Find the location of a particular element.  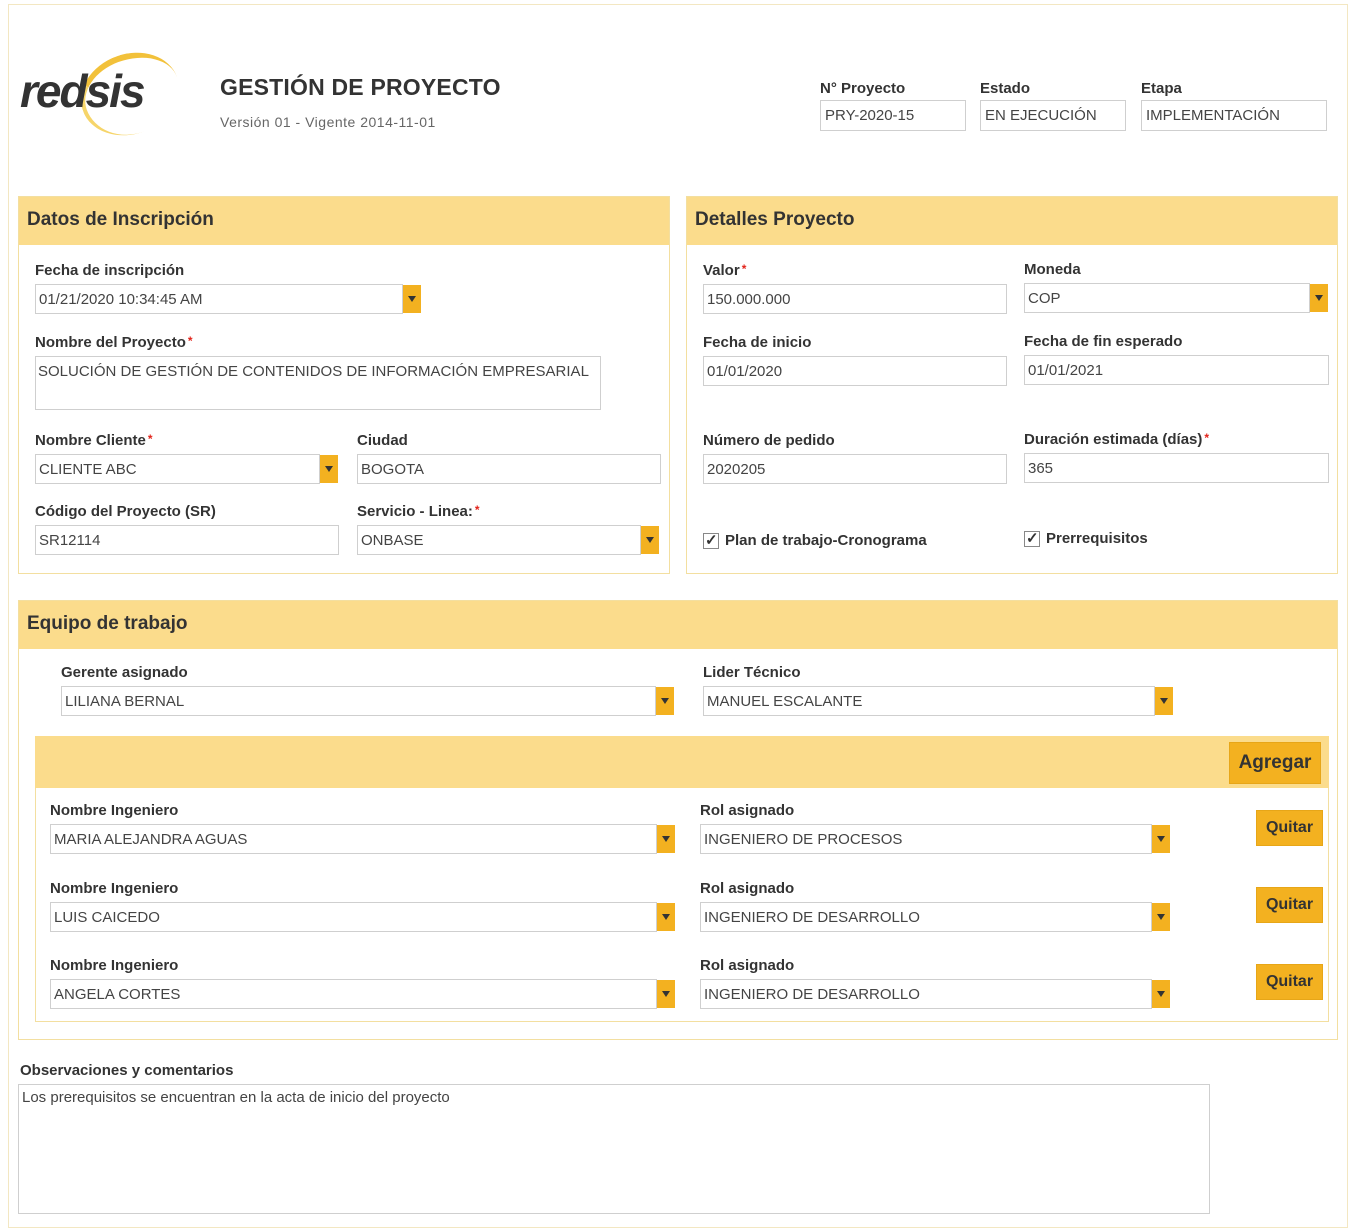

engineer-name-select: ANGELA CORTES is located at coordinates (353, 994).